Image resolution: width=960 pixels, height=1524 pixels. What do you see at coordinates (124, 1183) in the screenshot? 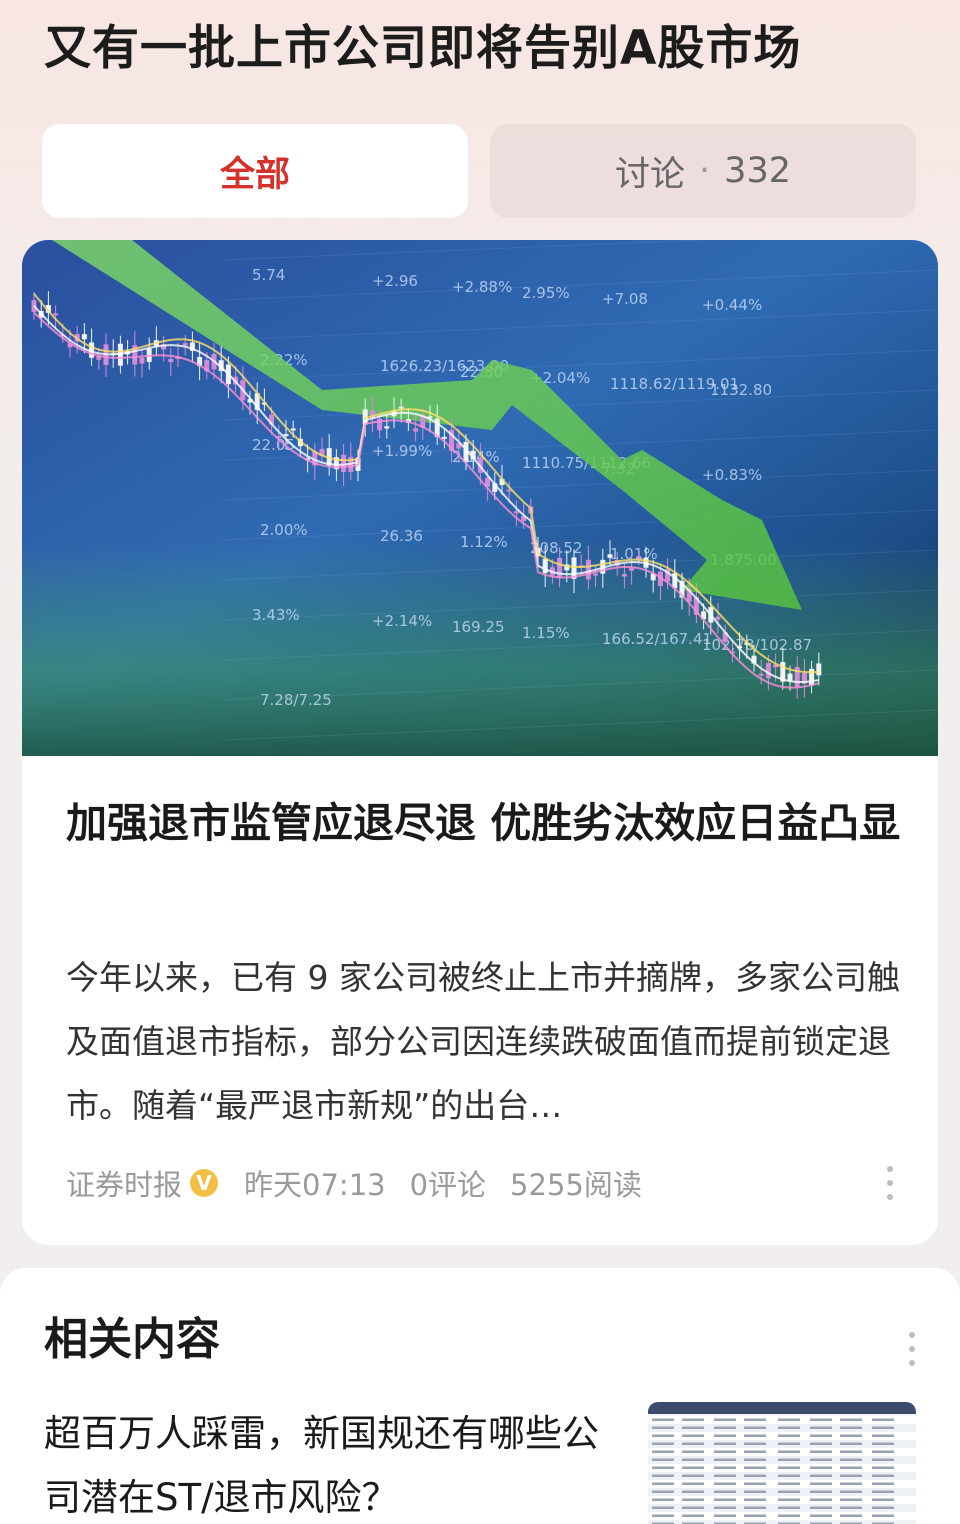
I see `article-source: 证券时报` at bounding box center [124, 1183].